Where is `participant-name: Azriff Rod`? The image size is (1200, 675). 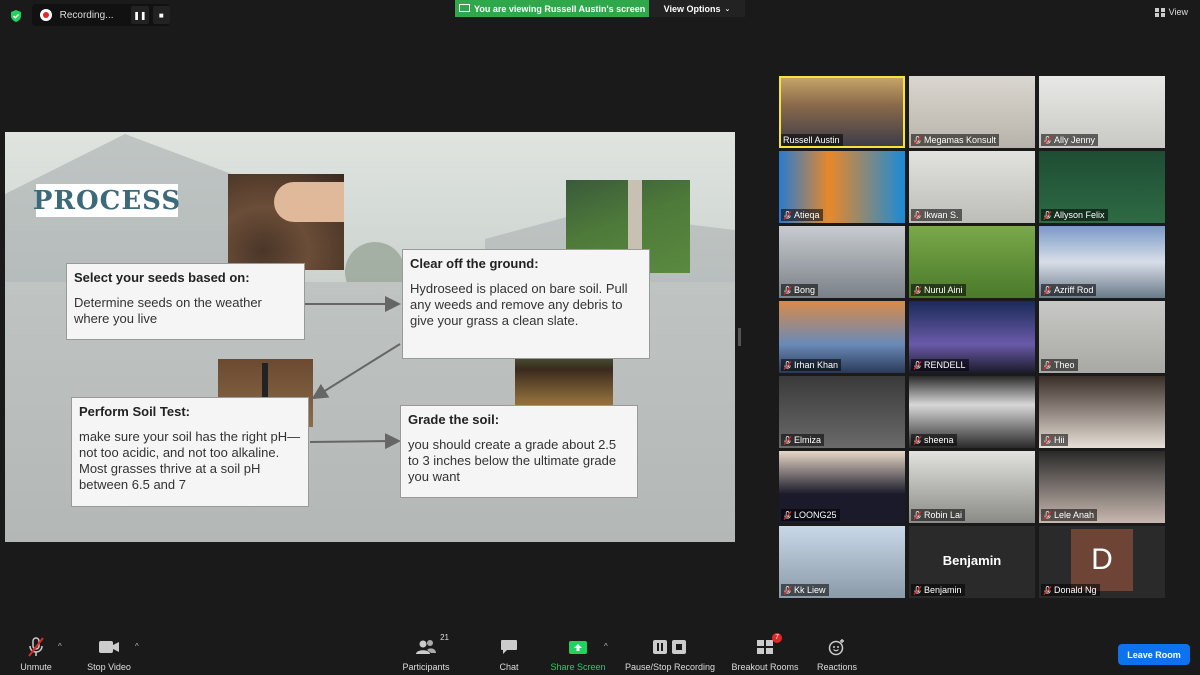 participant-name: Azriff Rod is located at coordinates (1074, 290).